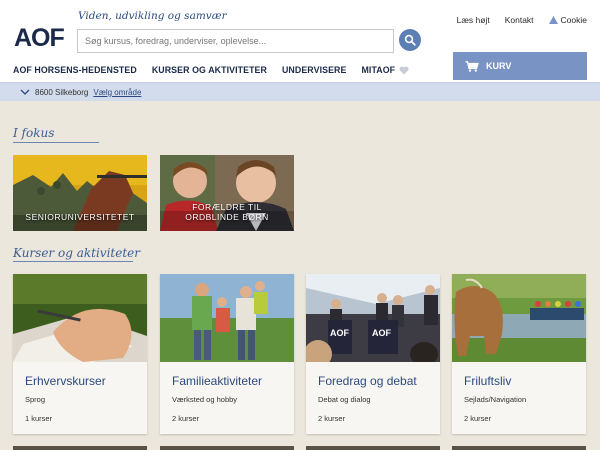 Image resolution: width=600 pixels, height=450 pixels. I want to click on cart-button: KURV, so click(520, 66).